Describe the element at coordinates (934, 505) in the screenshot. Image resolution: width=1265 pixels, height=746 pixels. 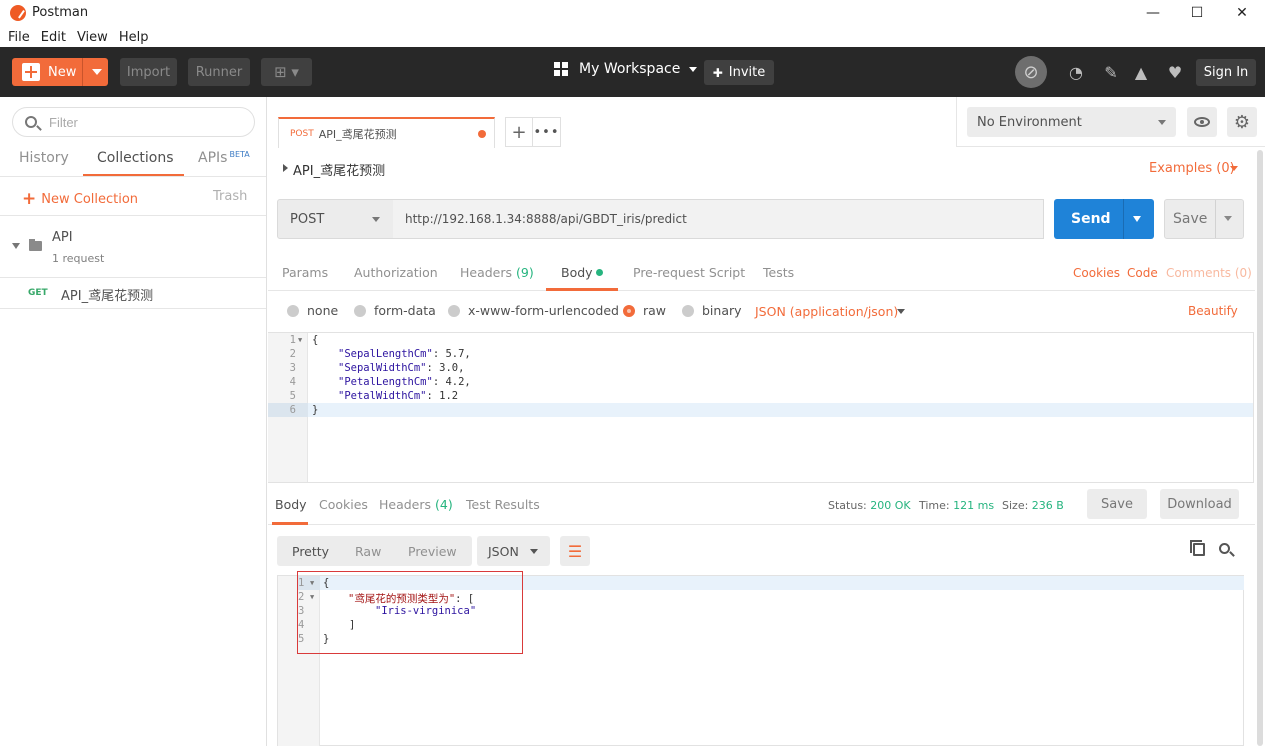
I see `time-label: Time:` at that location.